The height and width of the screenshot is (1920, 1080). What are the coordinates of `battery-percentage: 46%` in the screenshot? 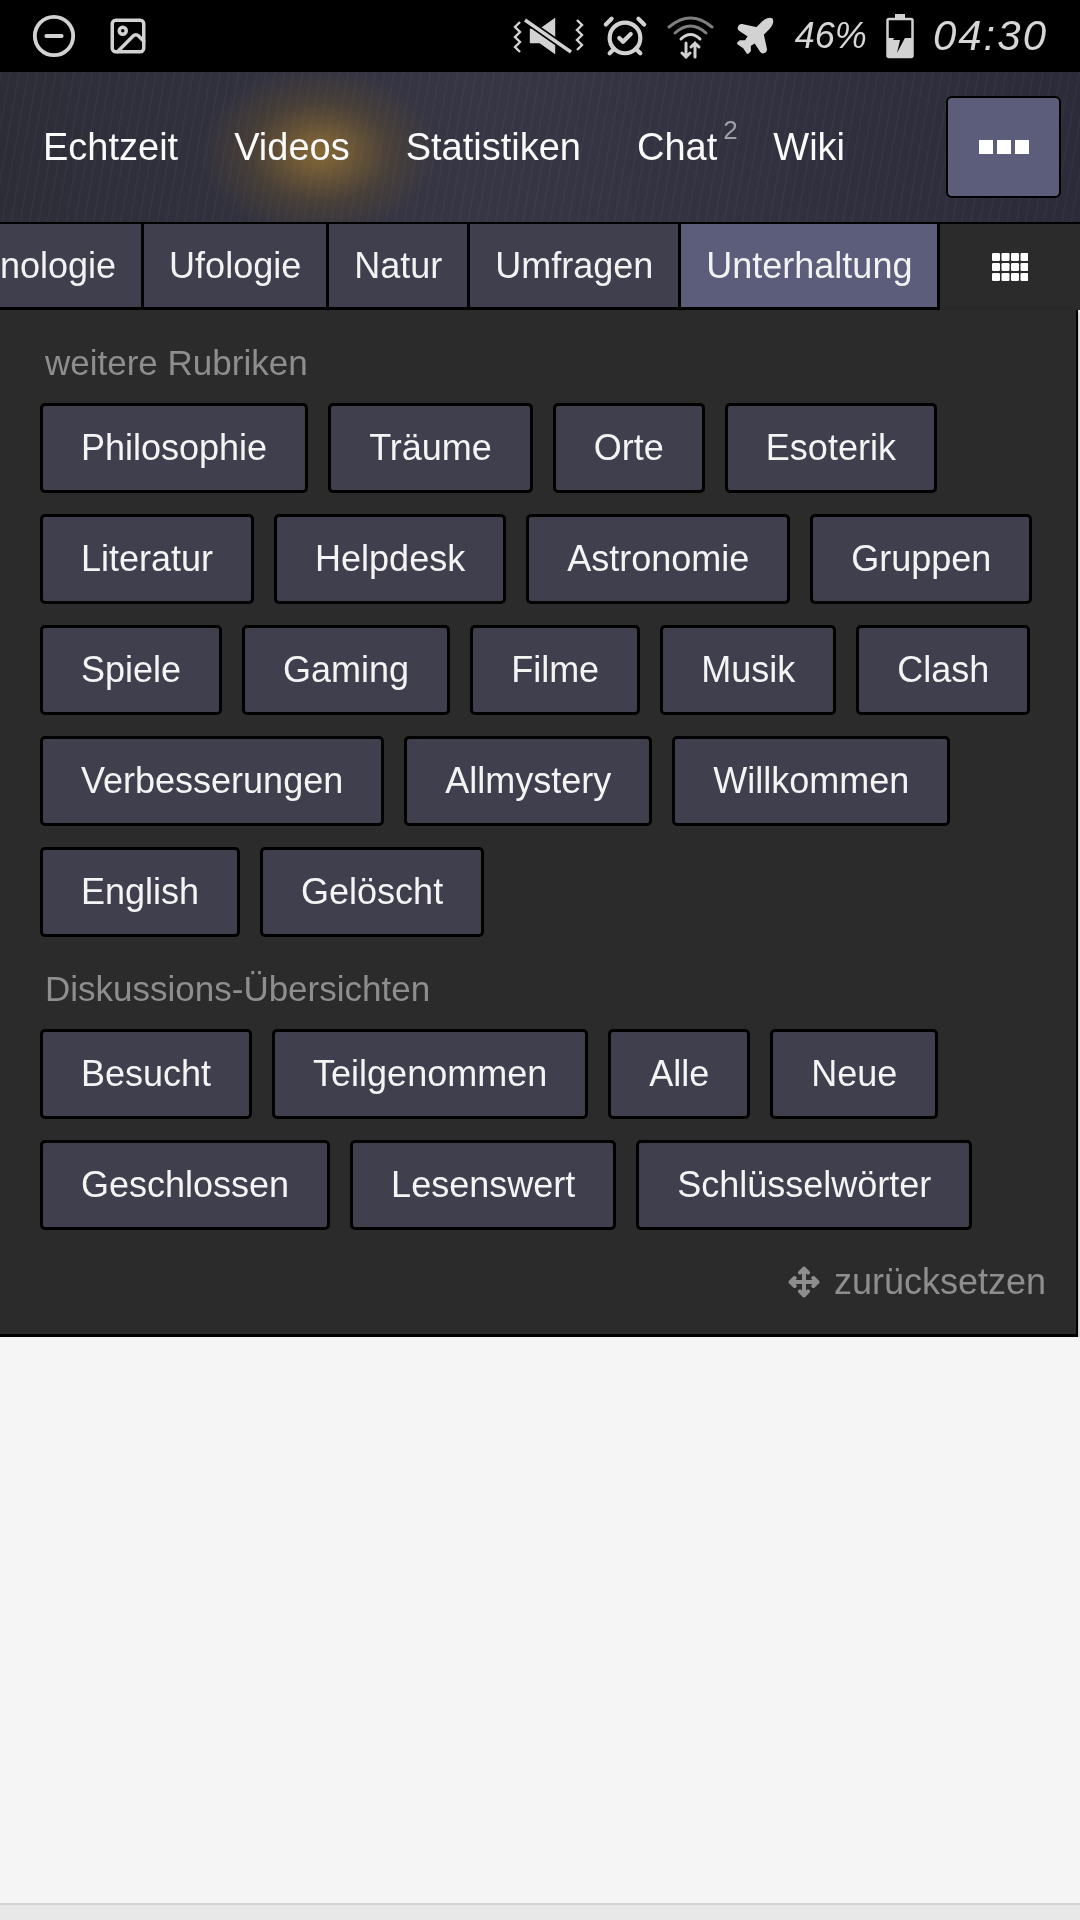 It's located at (830, 36).